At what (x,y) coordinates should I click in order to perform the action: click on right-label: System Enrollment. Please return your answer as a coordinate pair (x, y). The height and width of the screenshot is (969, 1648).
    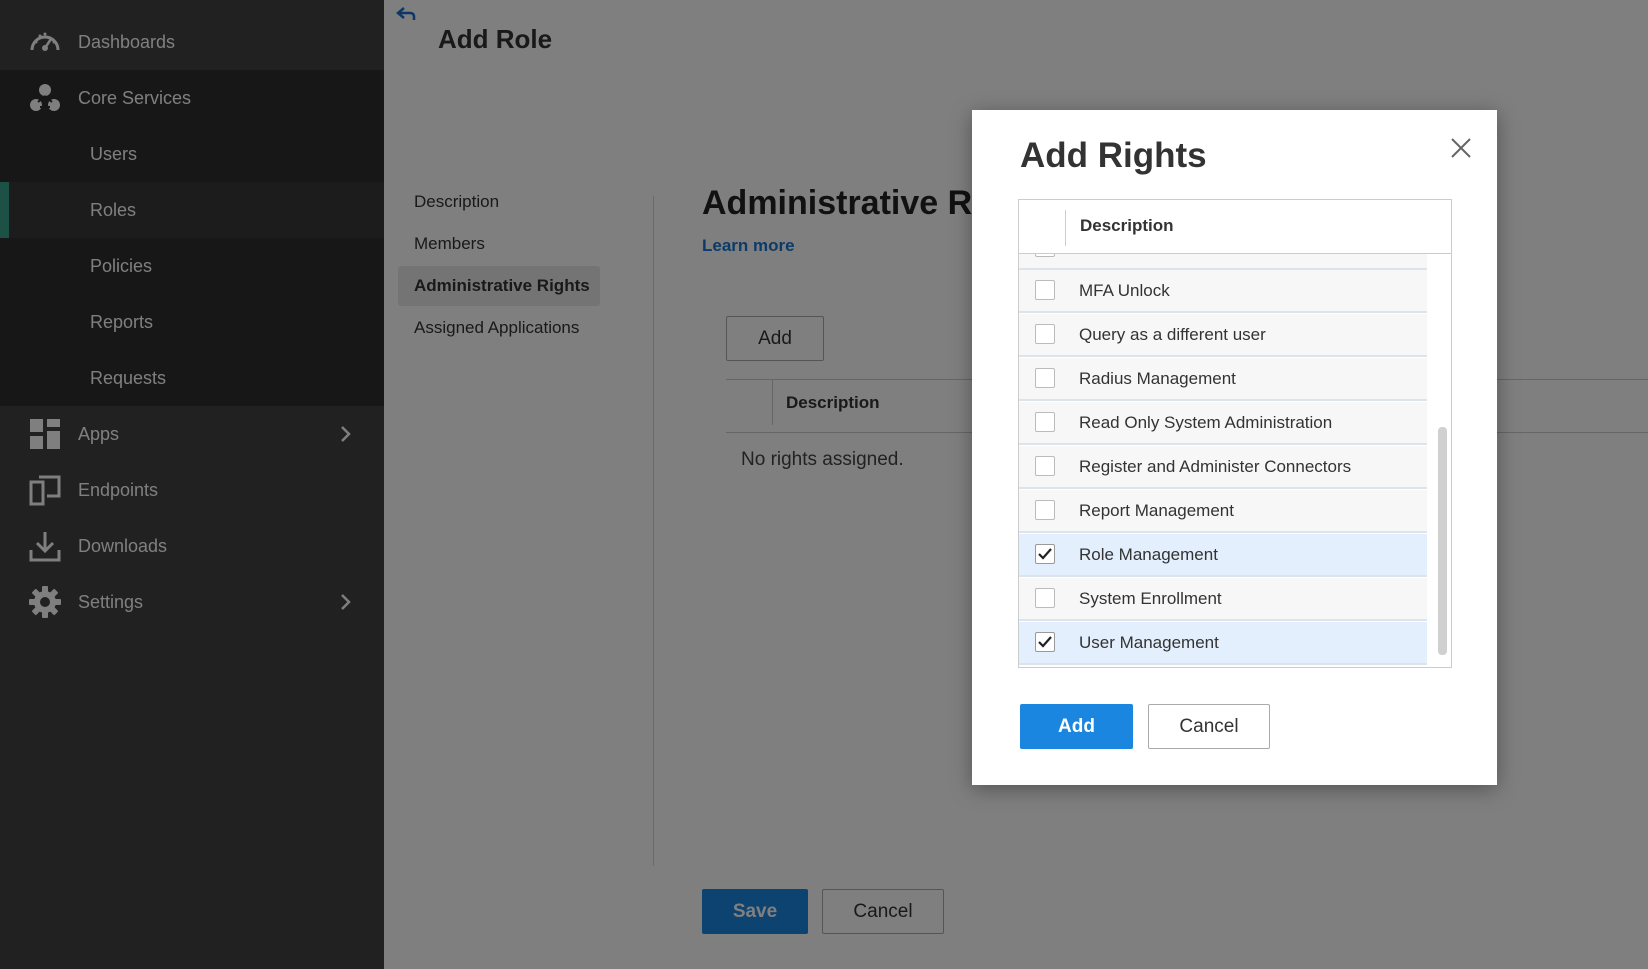
    Looking at the image, I should click on (1150, 598).